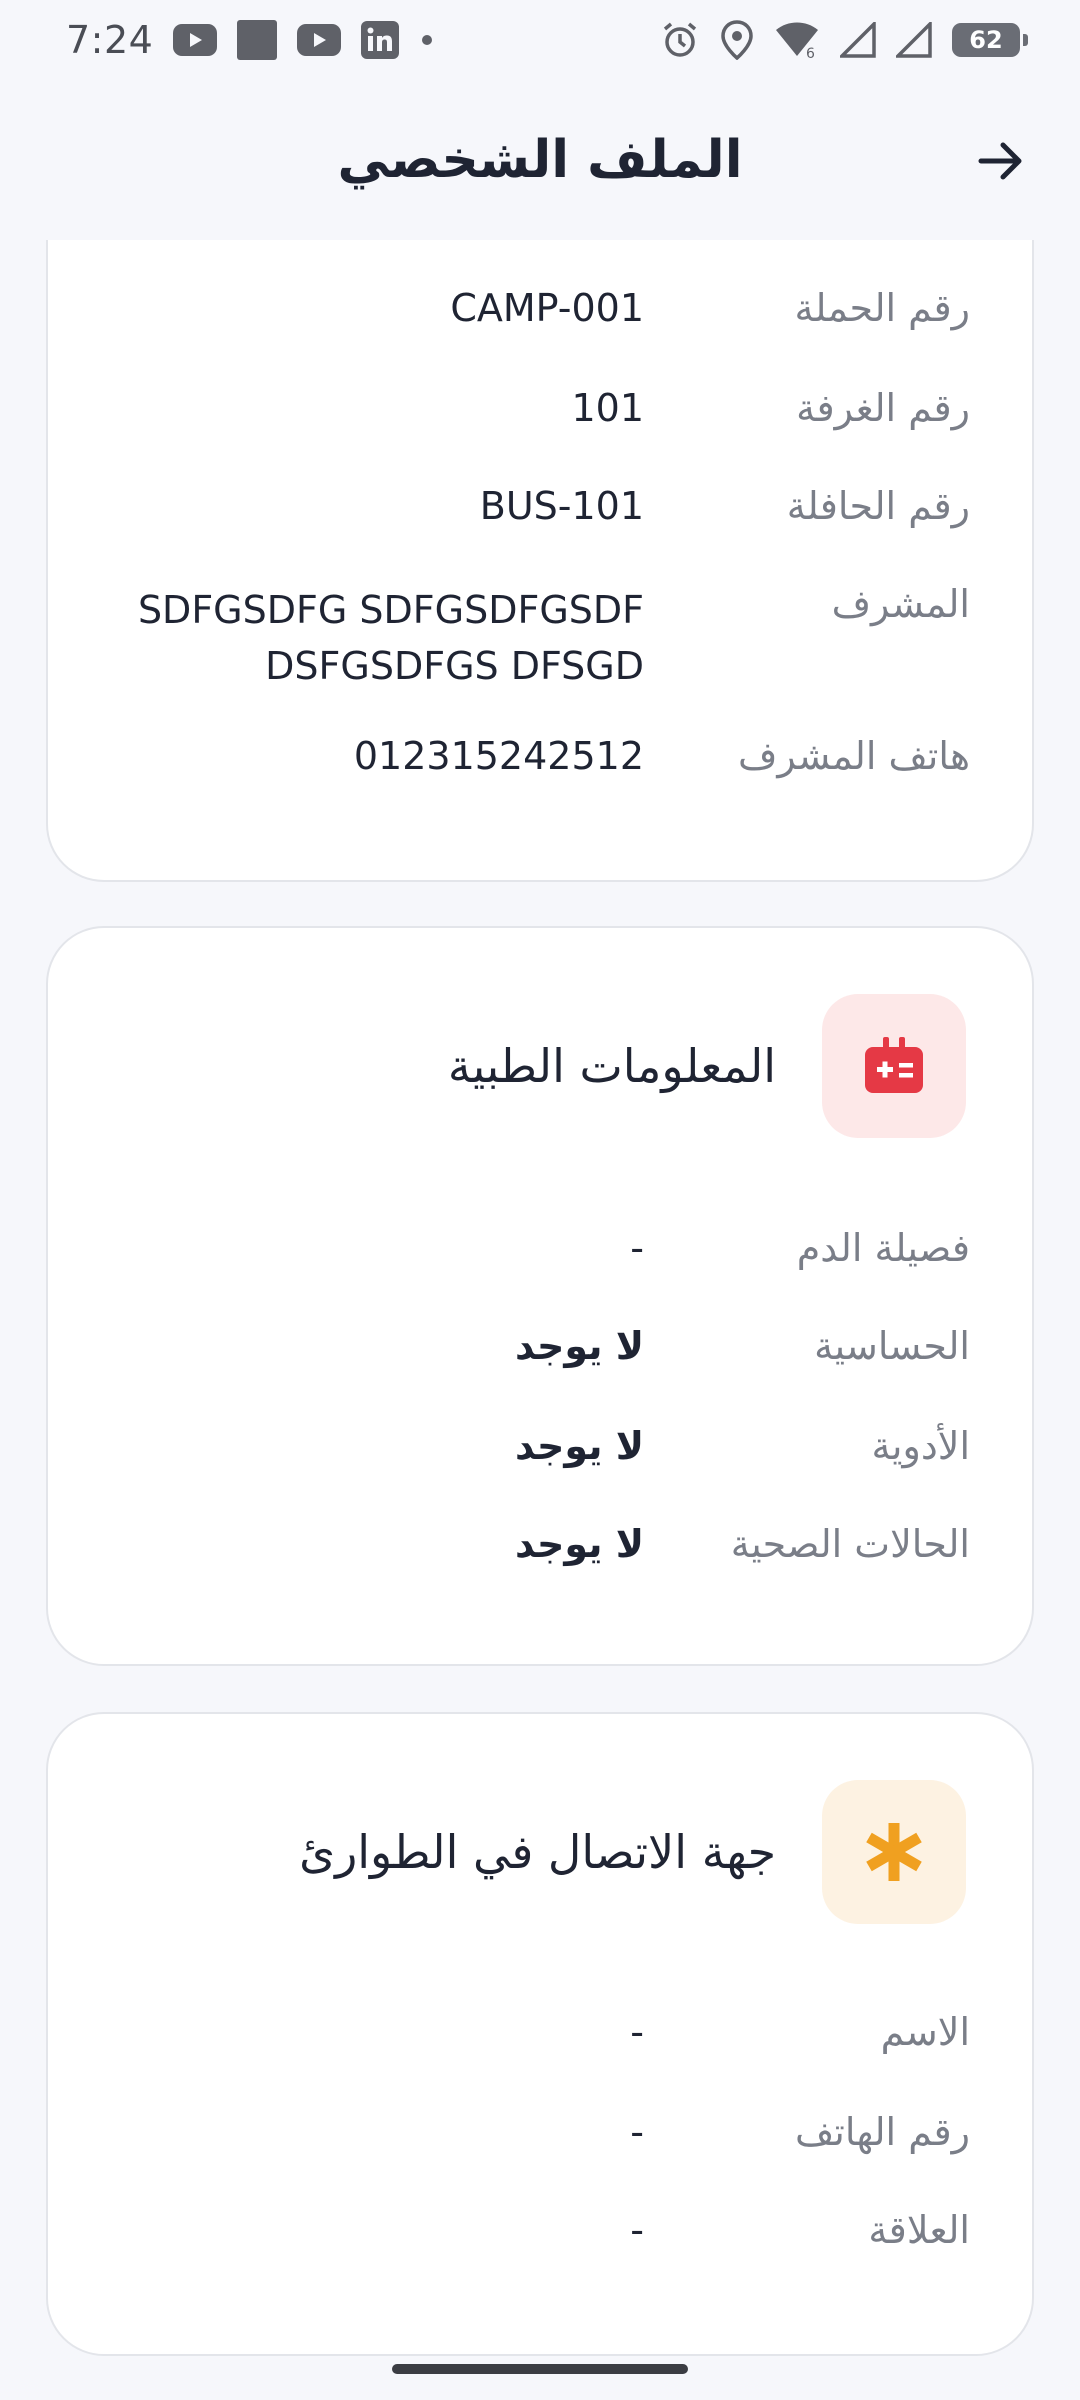 The image size is (1080, 2400). What do you see at coordinates (854, 756) in the screenshot?
I see `row-label: هاتف المشرف` at bounding box center [854, 756].